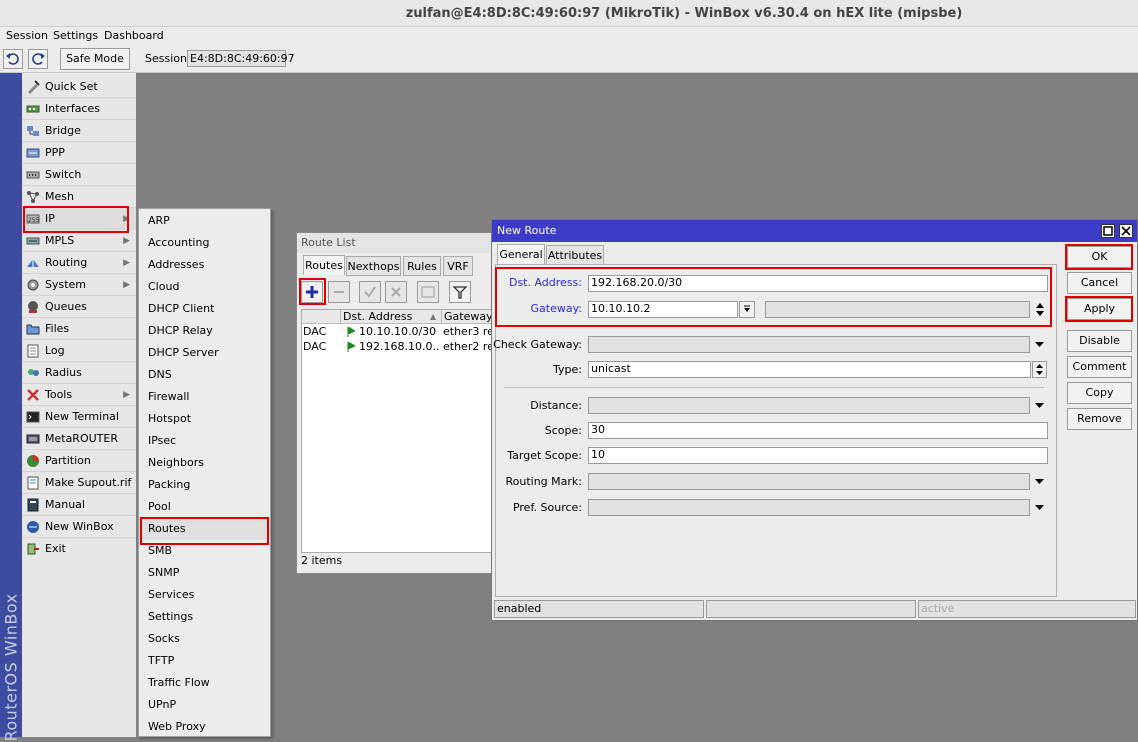  I want to click on redo-button, so click(38, 59).